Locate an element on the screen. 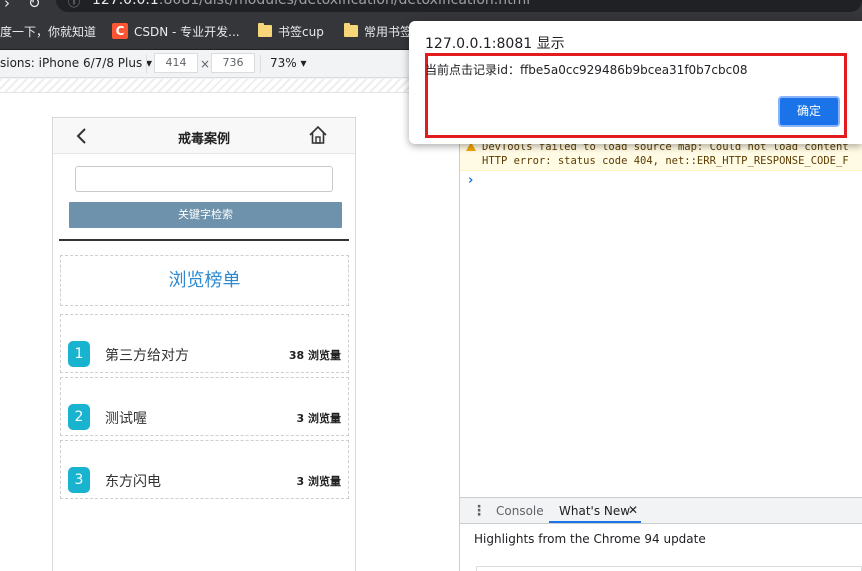  device-label: sions: iPhone 6/7/8 Plus is located at coordinates (71, 63).